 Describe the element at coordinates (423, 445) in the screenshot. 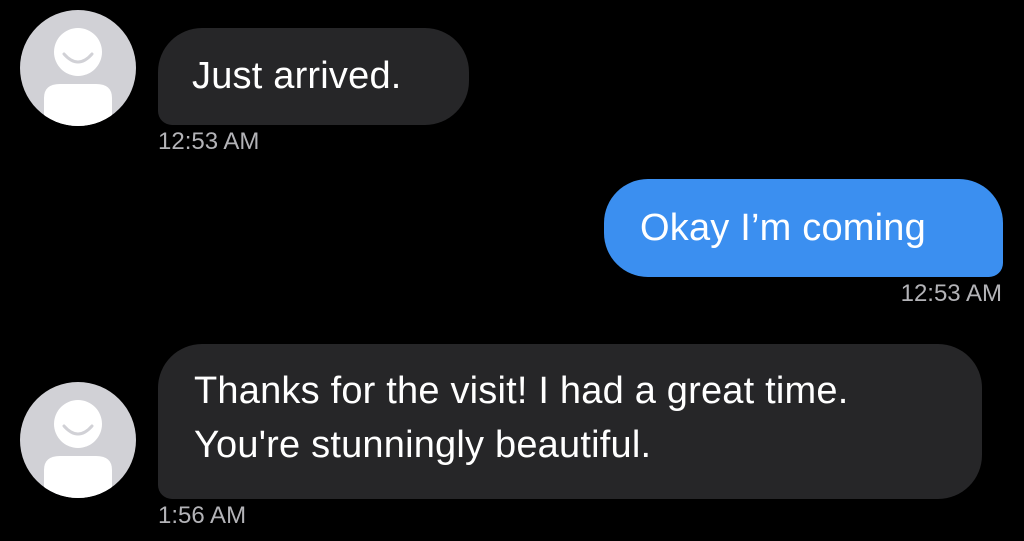

I see `message-text: You're stunningly beautiful.` at that location.